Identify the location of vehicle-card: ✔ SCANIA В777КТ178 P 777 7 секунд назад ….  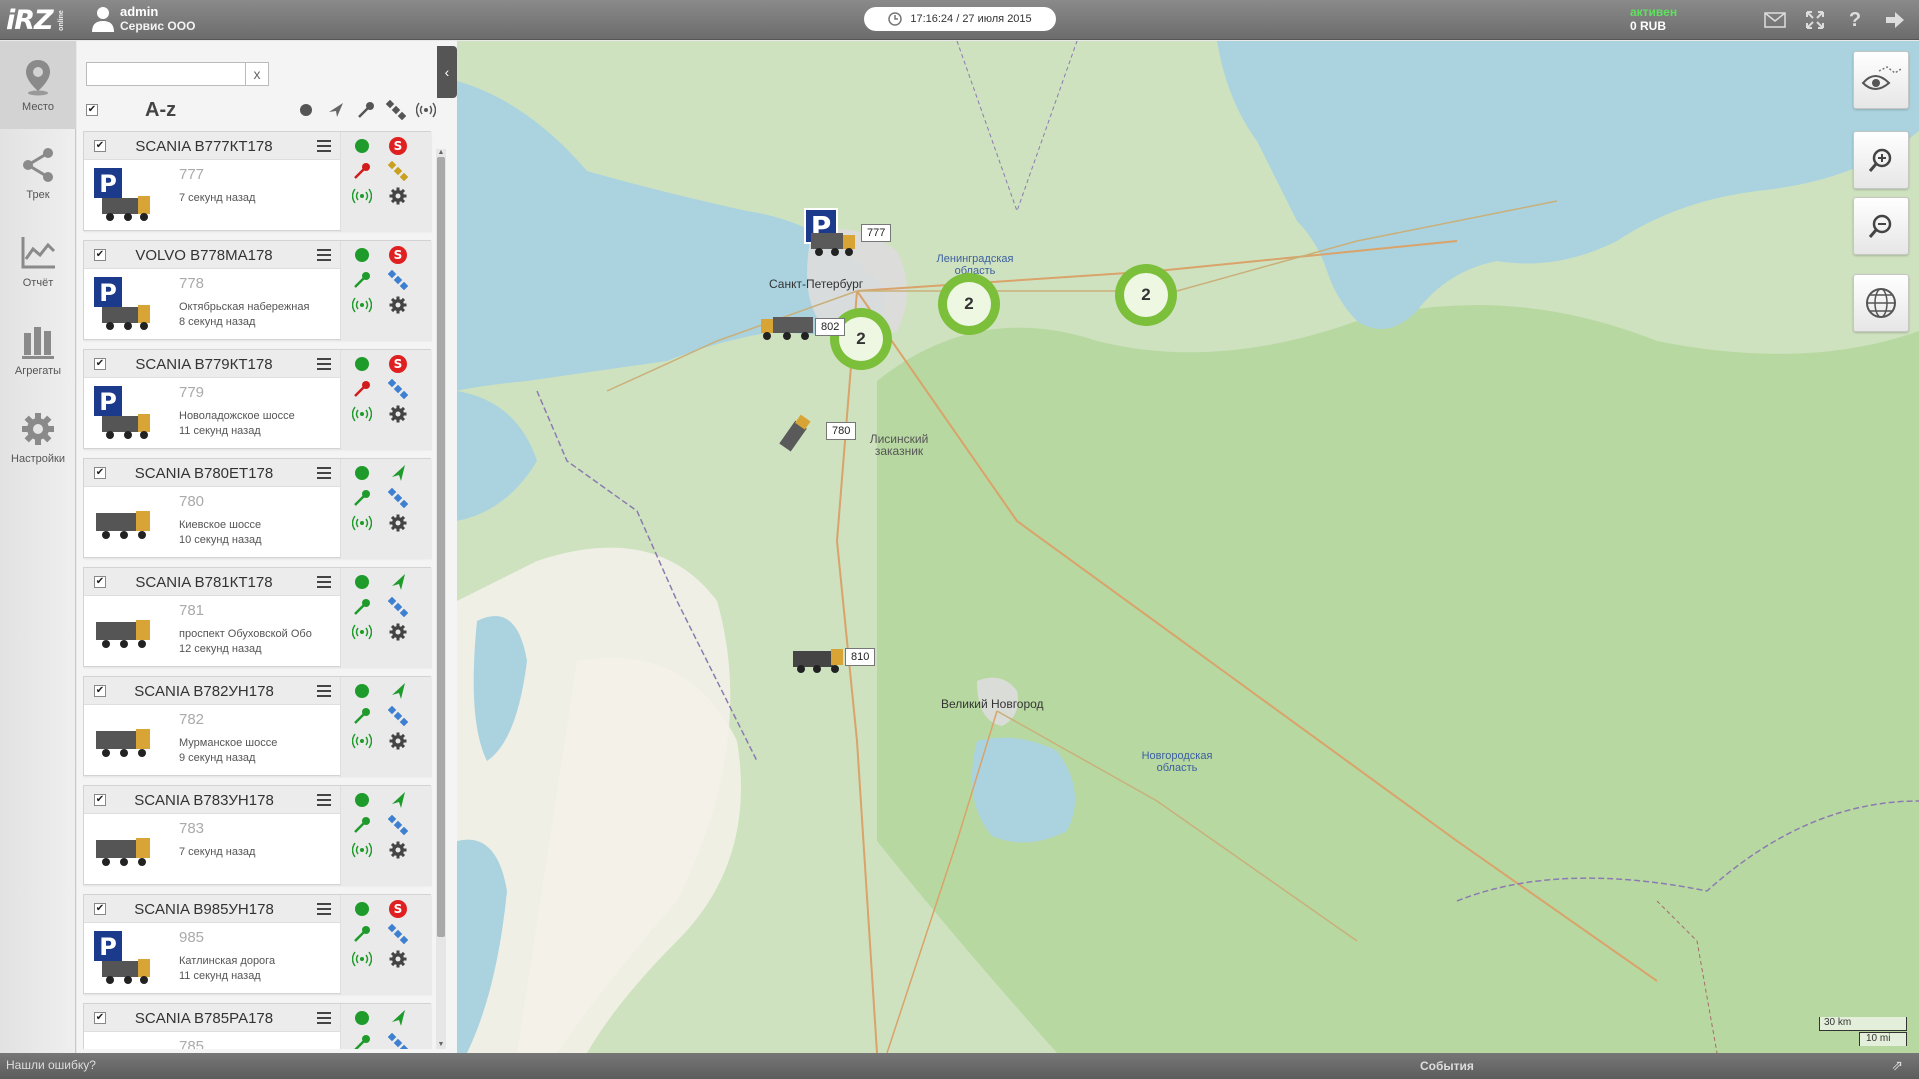
(257, 181).